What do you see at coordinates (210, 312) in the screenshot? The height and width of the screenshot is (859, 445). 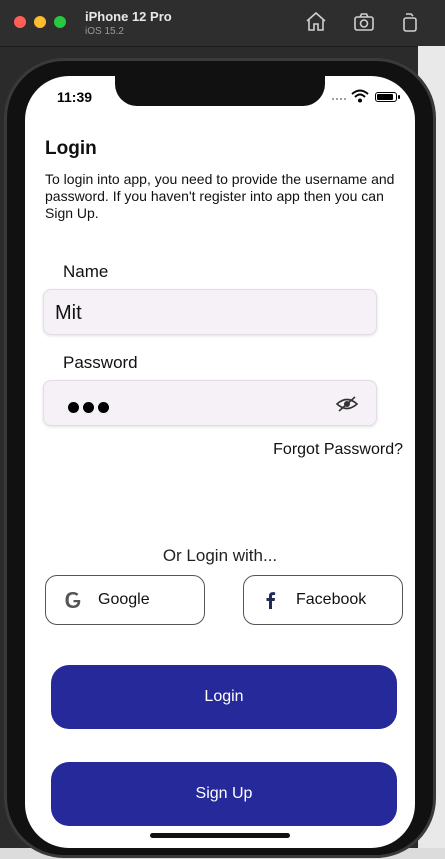 I see `name-field: Mit` at bounding box center [210, 312].